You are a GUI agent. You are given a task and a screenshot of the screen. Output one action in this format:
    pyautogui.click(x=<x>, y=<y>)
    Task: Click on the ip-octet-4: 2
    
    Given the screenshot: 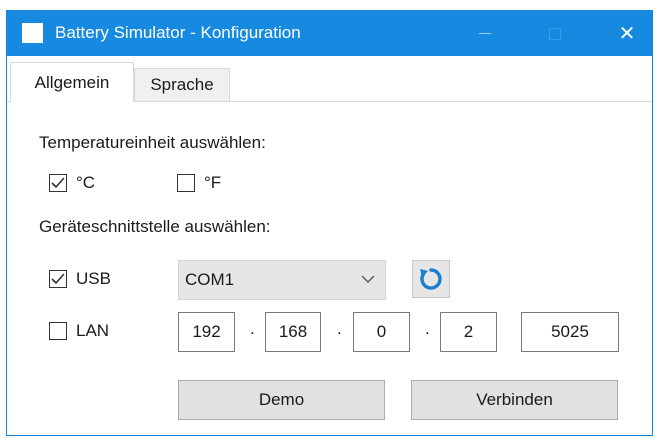 What is the action you would take?
    pyautogui.click(x=468, y=332)
    